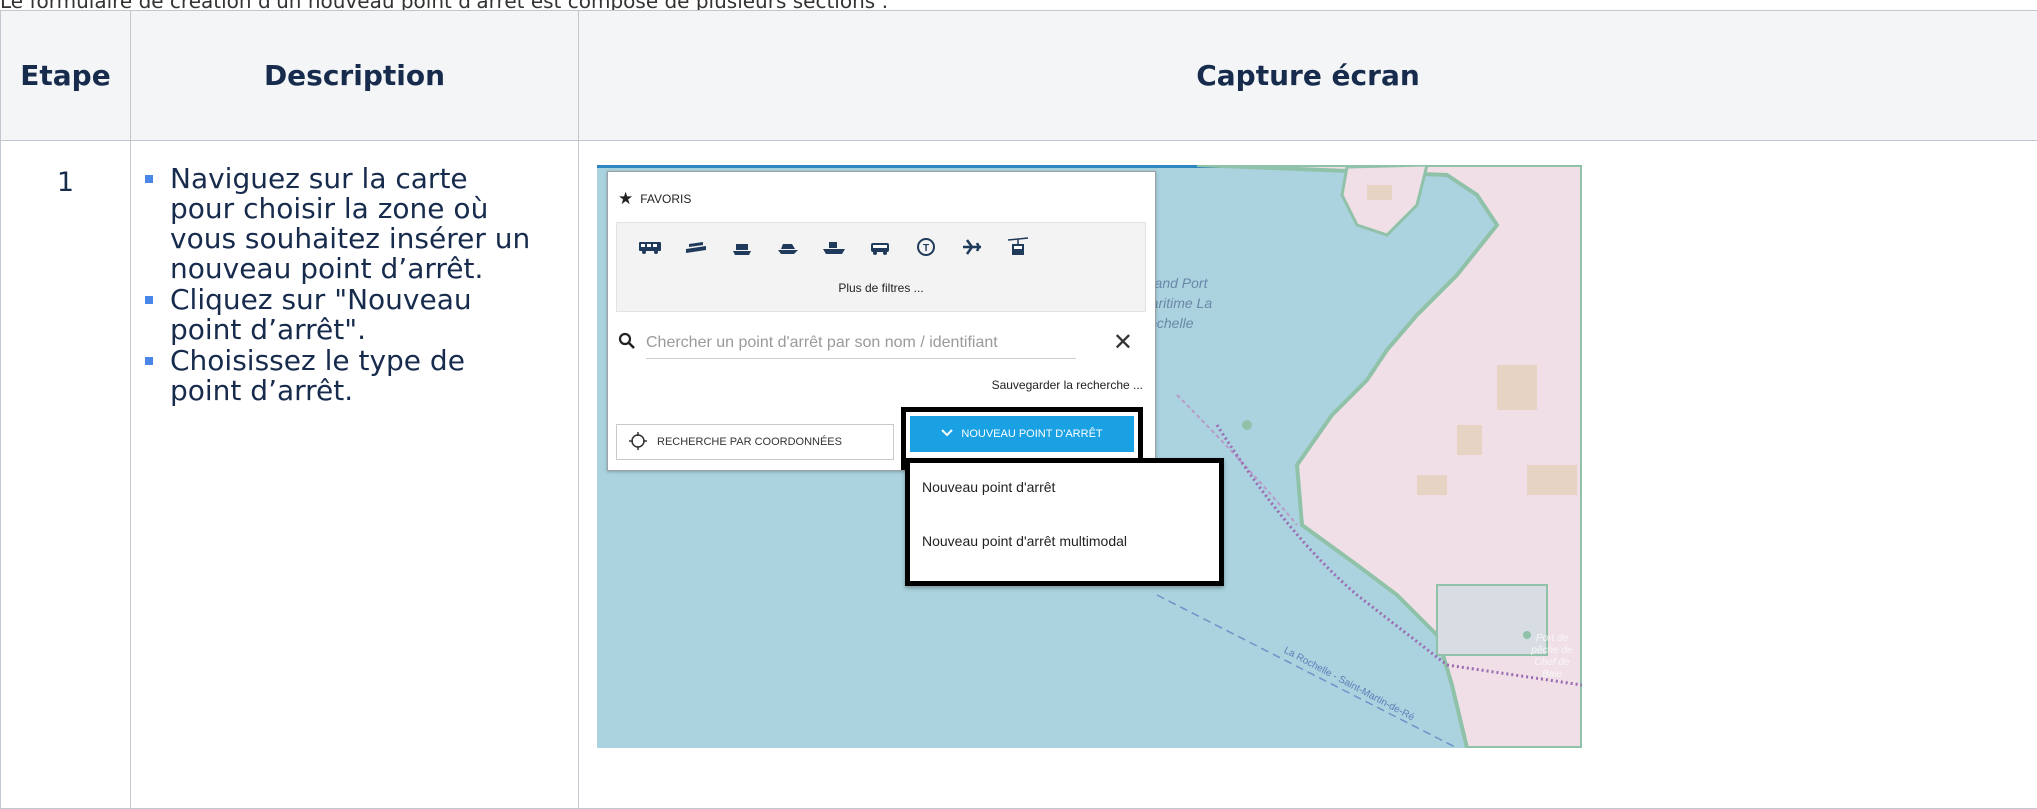 This screenshot has height=809, width=2037. I want to click on ferry-icon, so click(696, 247).